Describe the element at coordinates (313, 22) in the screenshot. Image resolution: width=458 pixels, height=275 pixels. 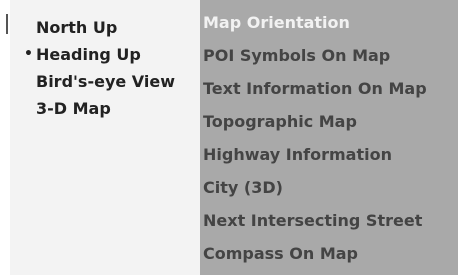
I see `menu-item-map-orientation: Map Orientation` at that location.